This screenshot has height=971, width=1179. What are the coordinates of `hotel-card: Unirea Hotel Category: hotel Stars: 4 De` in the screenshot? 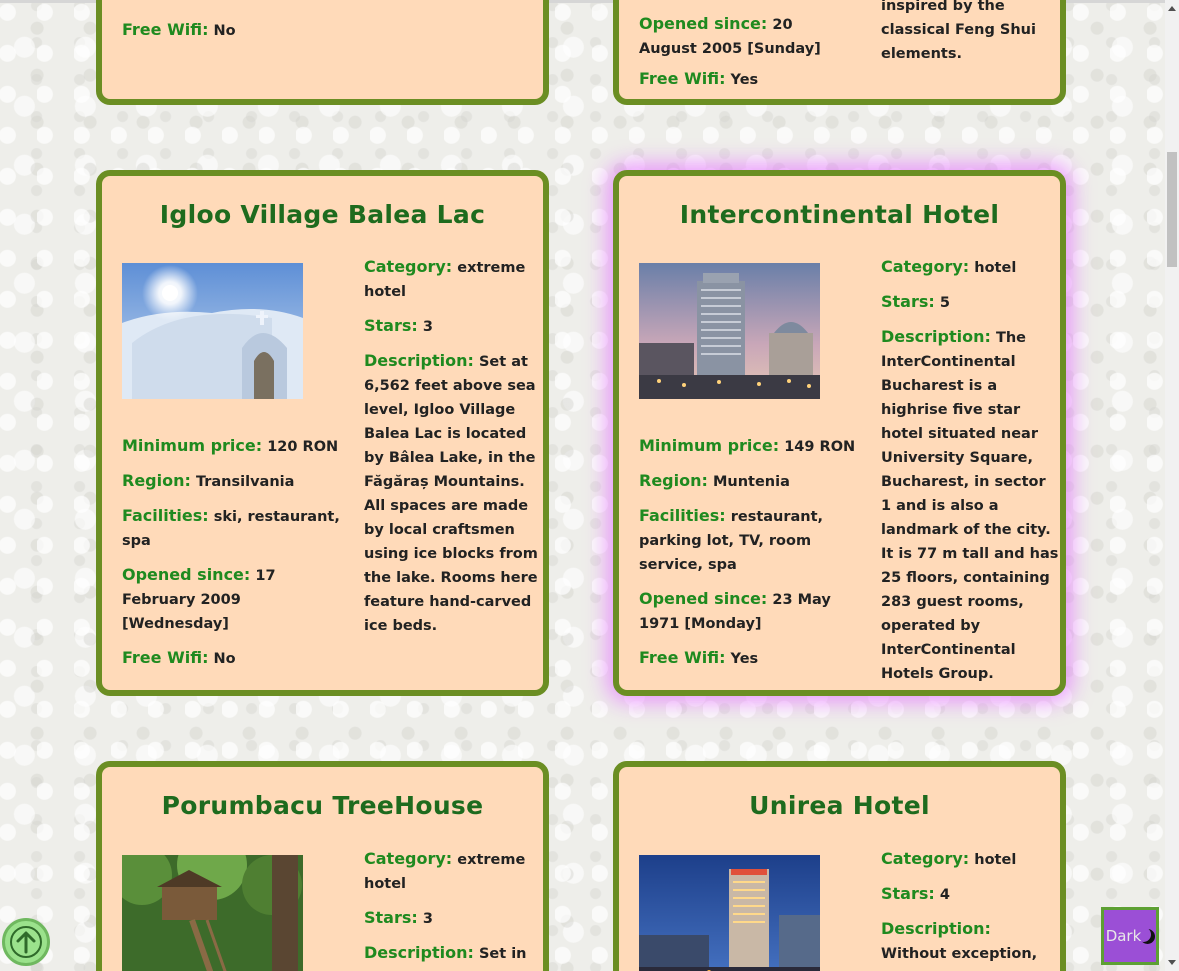 It's located at (839, 866).